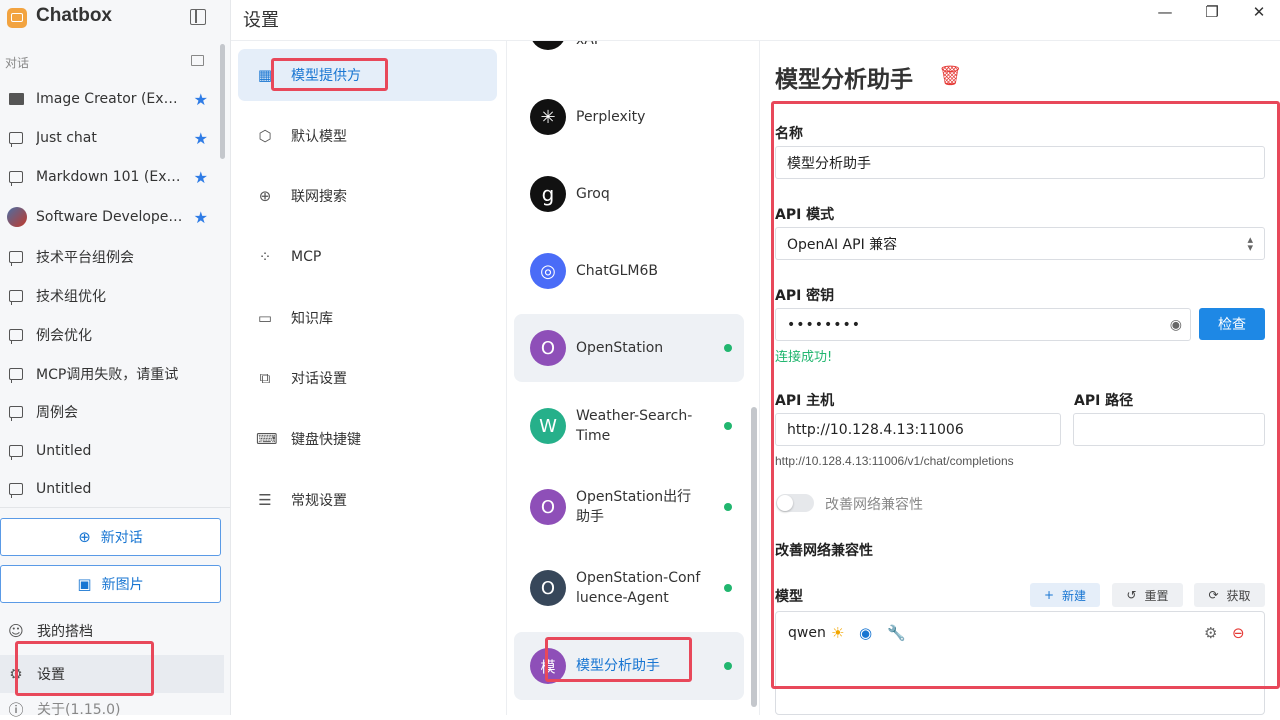  I want to click on divider, so click(115, 507).